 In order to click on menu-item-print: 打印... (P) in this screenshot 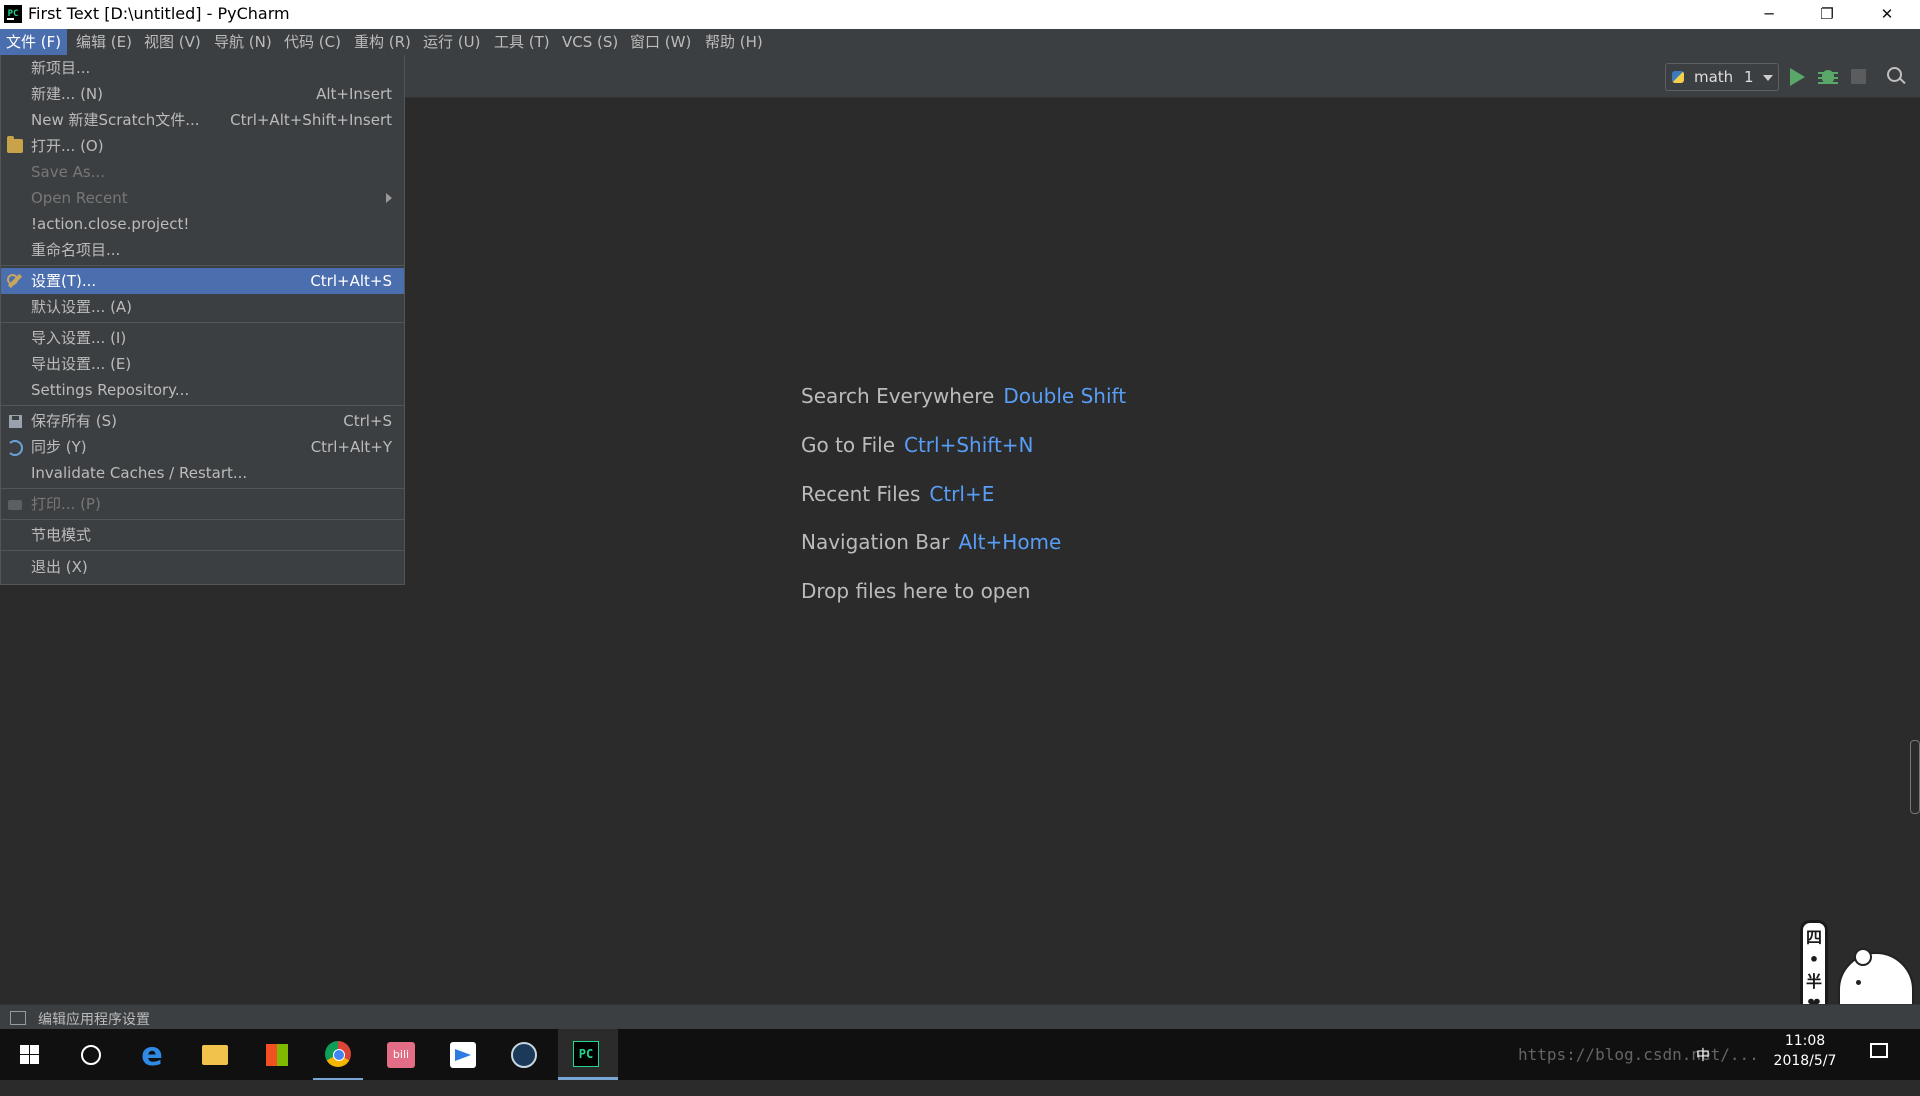, I will do `click(202, 504)`.